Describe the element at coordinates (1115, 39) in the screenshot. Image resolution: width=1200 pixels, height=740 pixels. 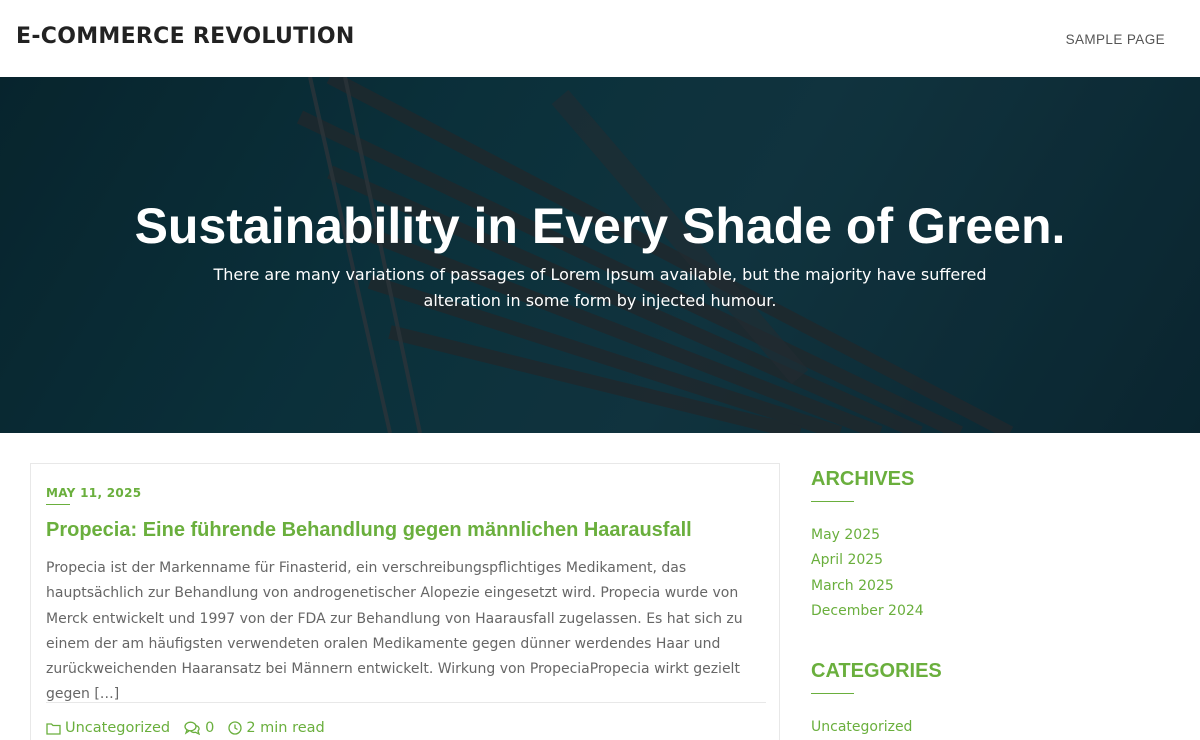
I see `nav-sample-page: SAMPLE PAGE` at that location.